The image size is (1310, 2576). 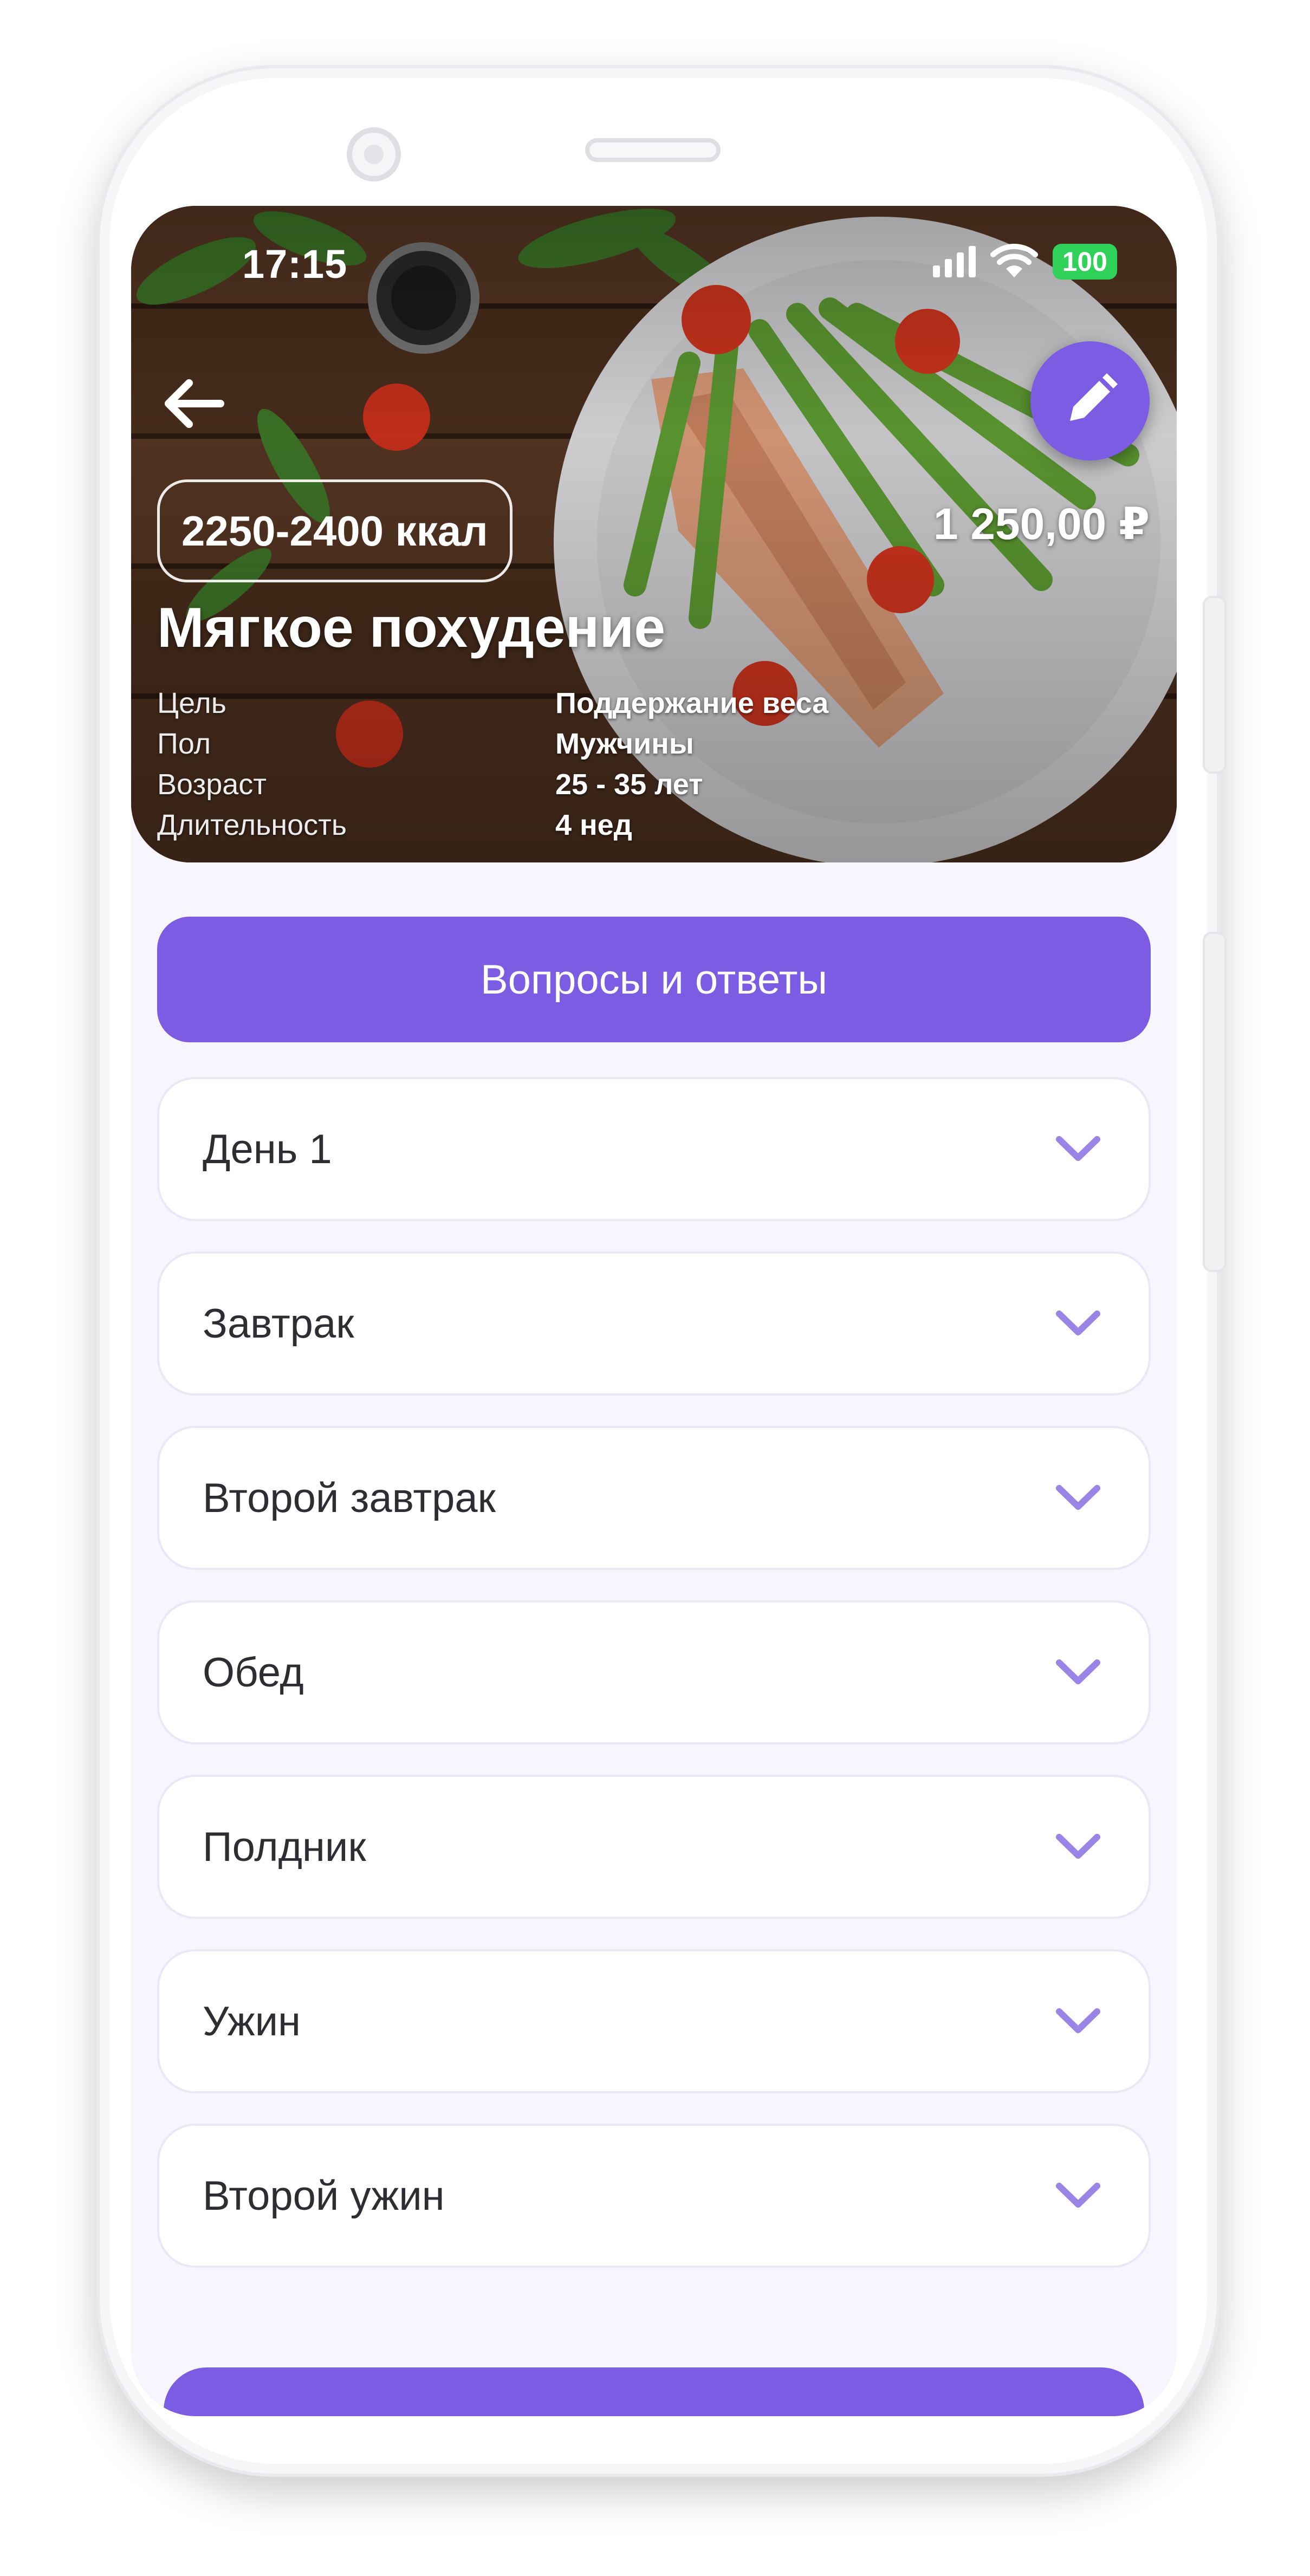 What do you see at coordinates (536, 824) in the screenshot?
I see `detail-row-duration: Длительность 4 нед` at bounding box center [536, 824].